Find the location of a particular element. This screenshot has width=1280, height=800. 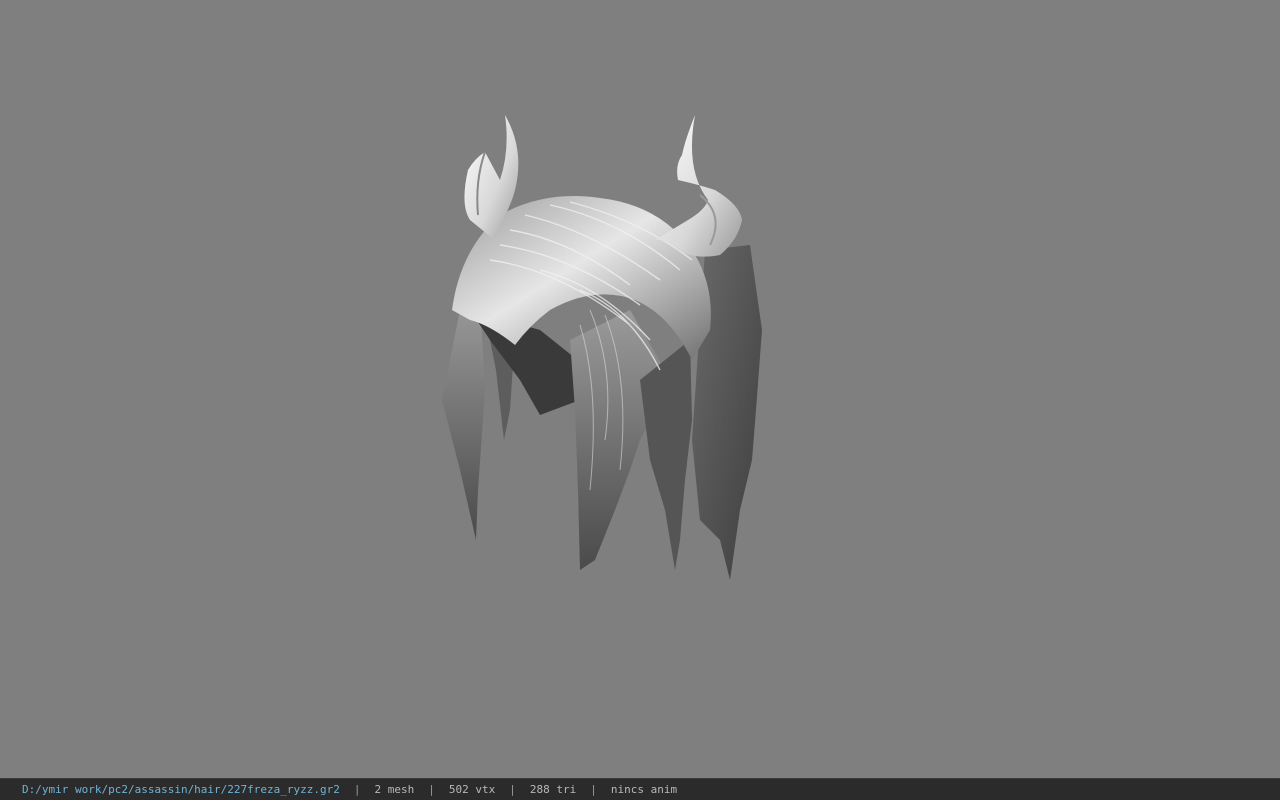

hair-model-icon is located at coordinates (602, 347).